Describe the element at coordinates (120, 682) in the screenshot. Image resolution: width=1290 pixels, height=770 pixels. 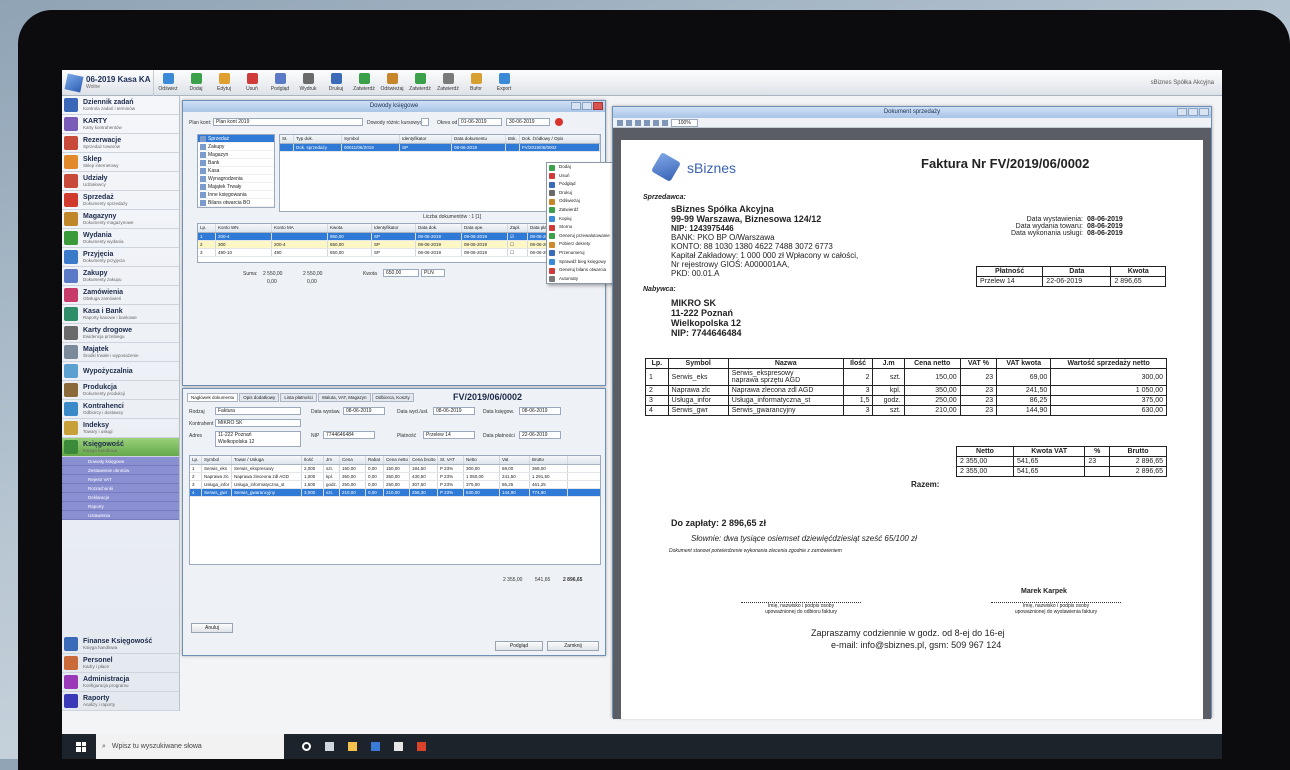
I see `sidebar-item: Administracja Konfiguracja programu` at that location.